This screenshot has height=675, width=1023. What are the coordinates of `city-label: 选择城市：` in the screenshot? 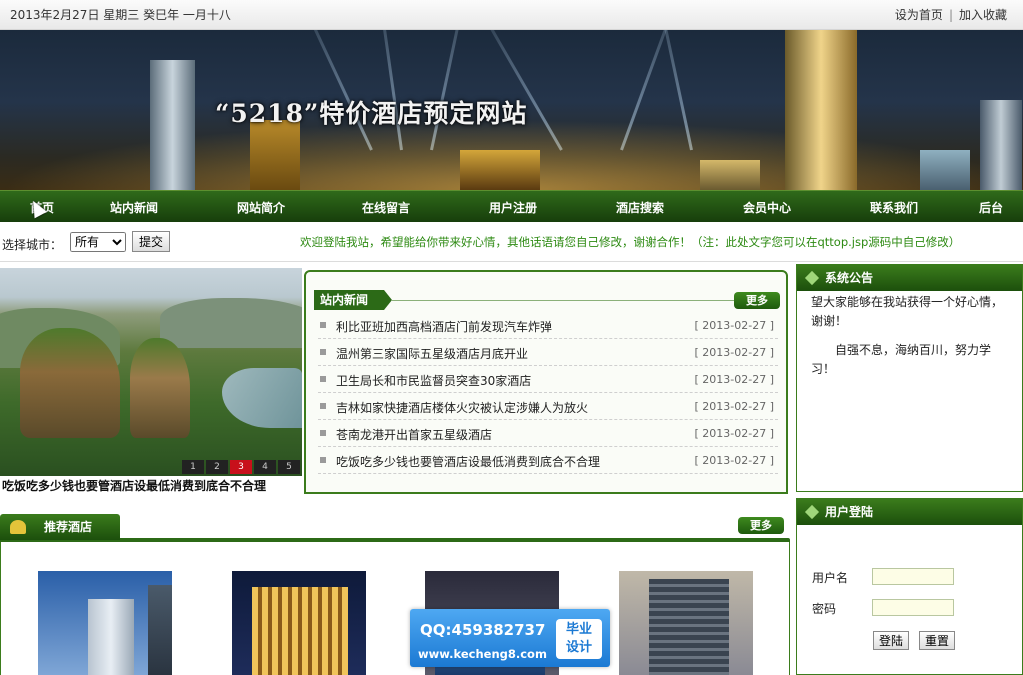 It's located at (32, 245).